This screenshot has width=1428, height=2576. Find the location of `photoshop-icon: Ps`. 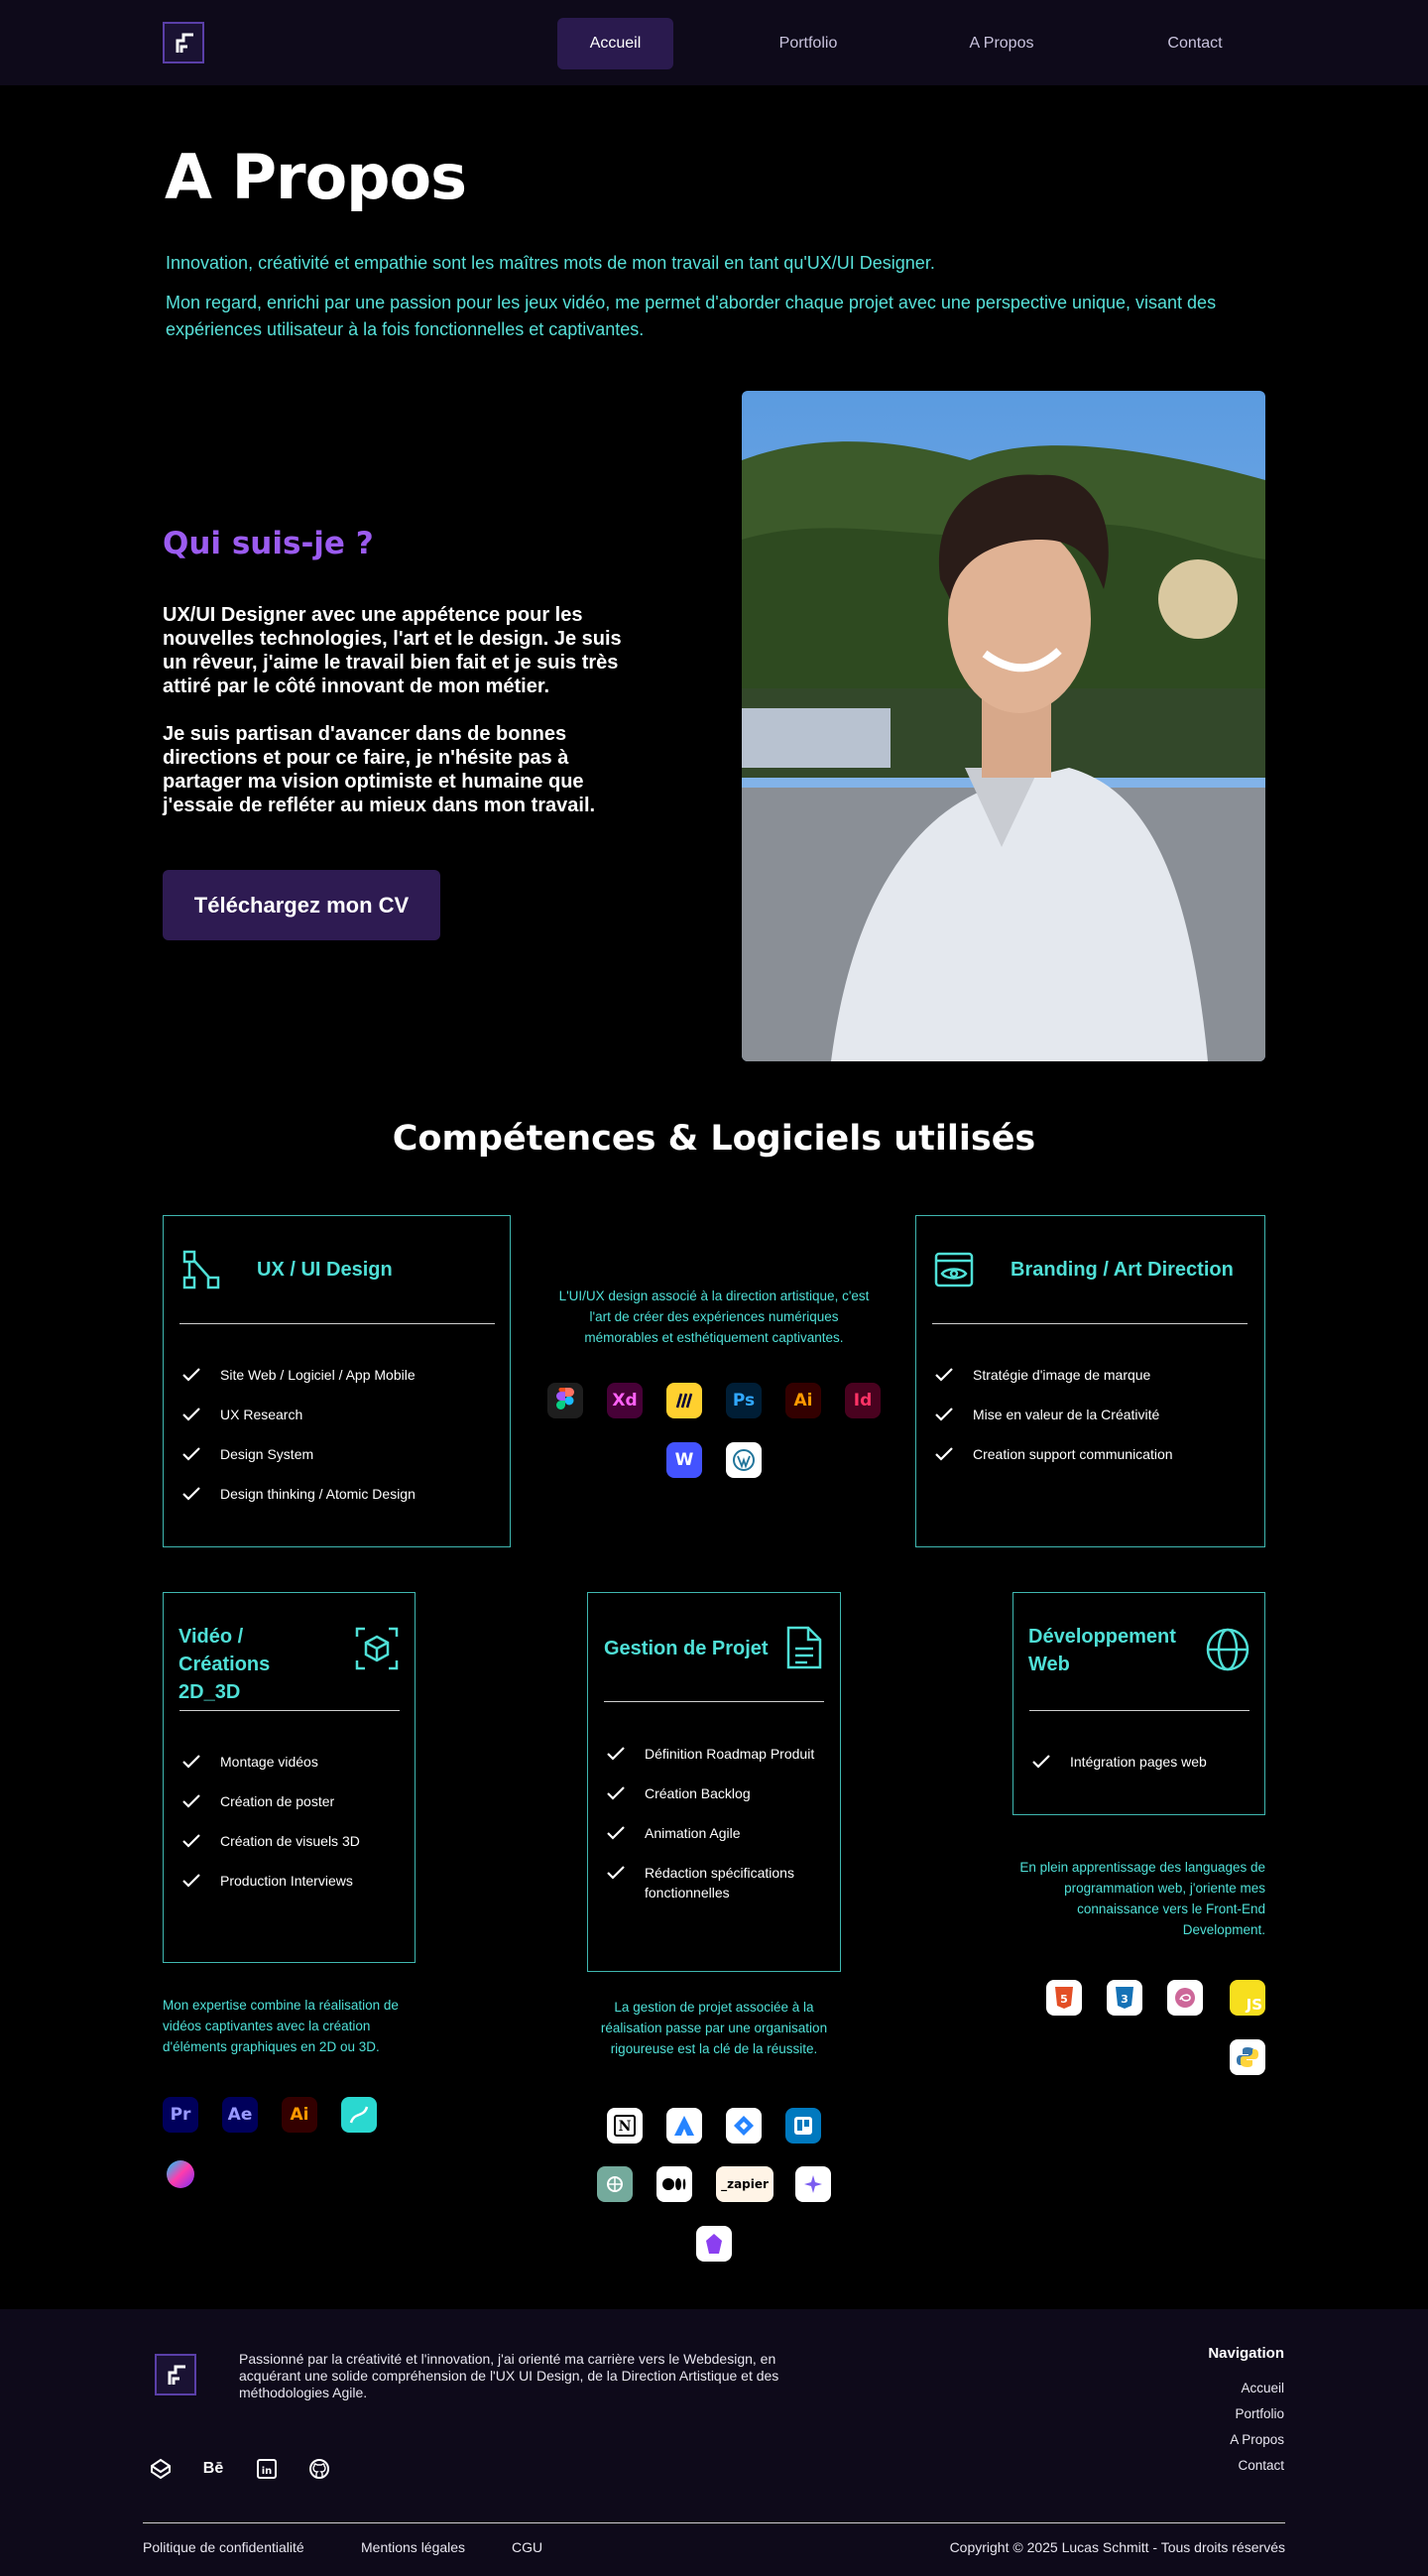

photoshop-icon: Ps is located at coordinates (744, 1400).